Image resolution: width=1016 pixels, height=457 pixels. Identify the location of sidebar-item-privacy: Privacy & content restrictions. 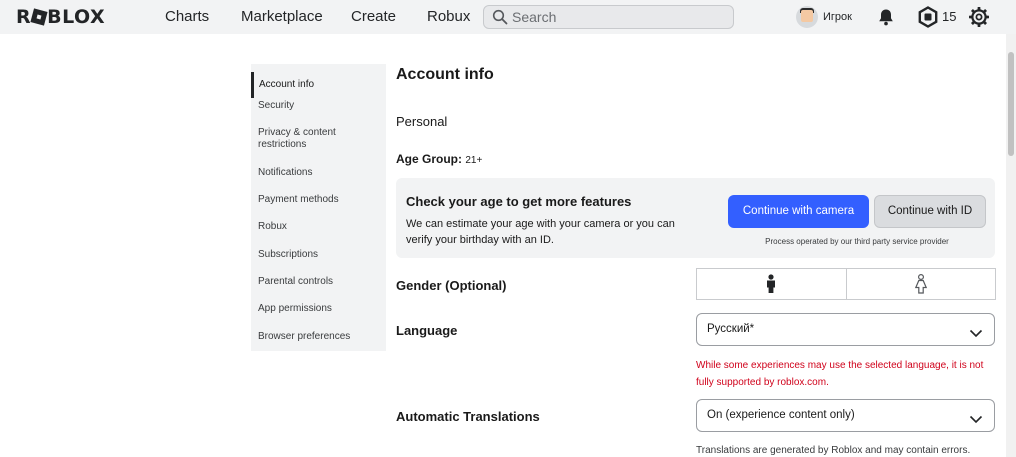
(311, 139).